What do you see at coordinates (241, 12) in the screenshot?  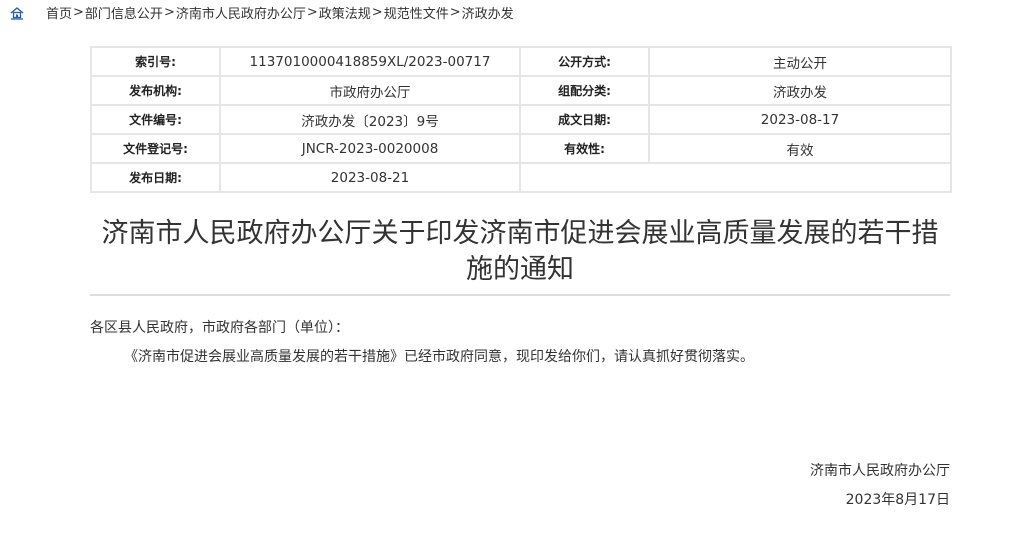 I see `breadcrumb-office-link: 济南市人民政府办公厅` at bounding box center [241, 12].